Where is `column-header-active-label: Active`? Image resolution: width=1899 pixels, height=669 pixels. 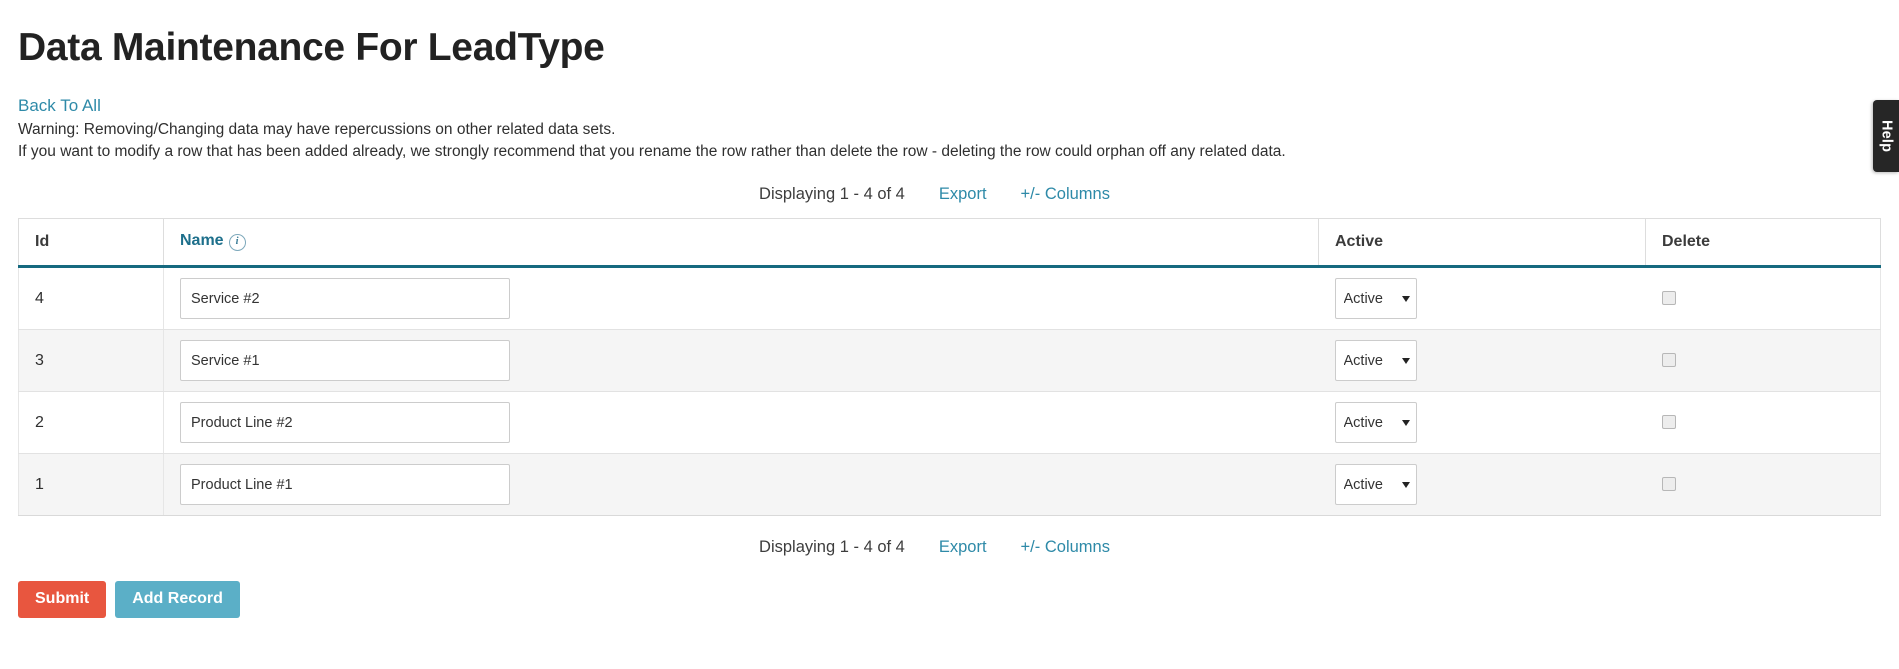
column-header-active-label: Active is located at coordinates (1359, 241).